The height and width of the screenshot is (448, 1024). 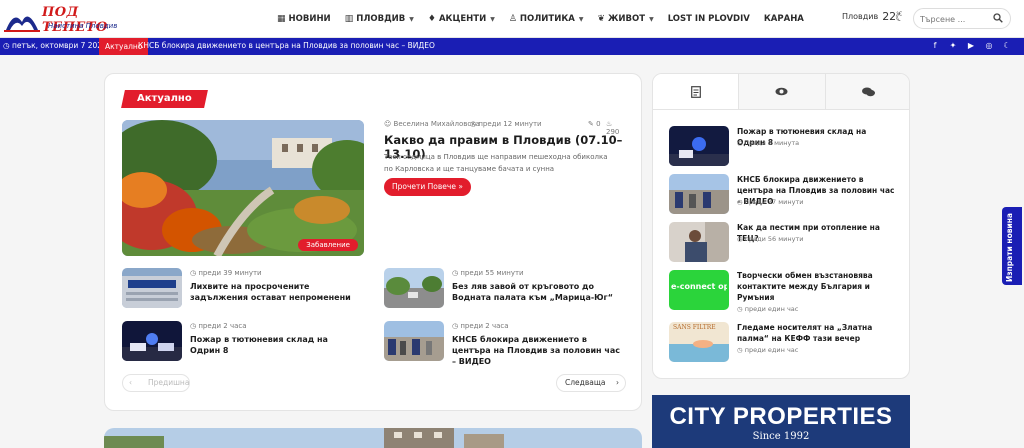 What do you see at coordinates (989, 46) in the screenshot?
I see `instagram-icon: ◎` at bounding box center [989, 46].